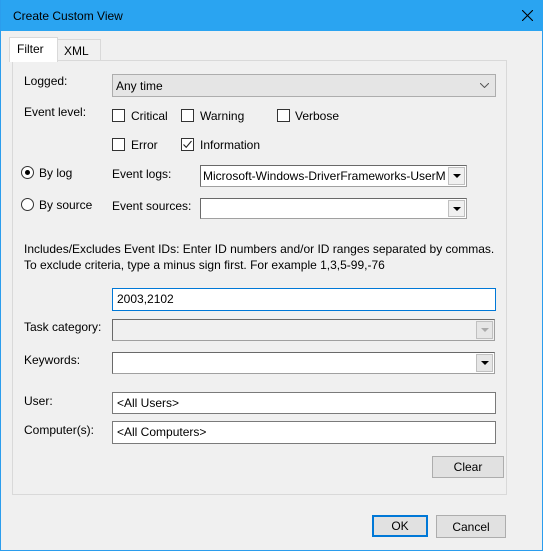 The height and width of the screenshot is (551, 543). Describe the element at coordinates (400, 526) in the screenshot. I see `ok-button: OK` at that location.